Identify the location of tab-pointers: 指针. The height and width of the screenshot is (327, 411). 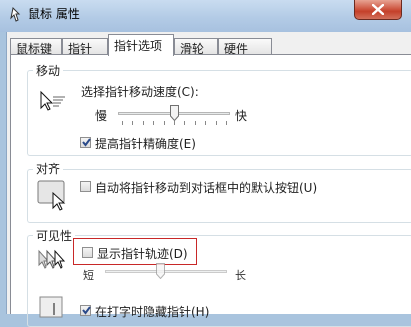
(85, 47).